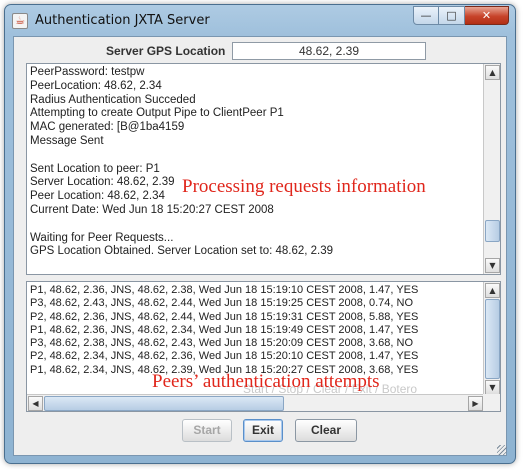 Image resolution: width=524 pixels, height=470 pixels. I want to click on close-button: ✕, so click(487, 15).